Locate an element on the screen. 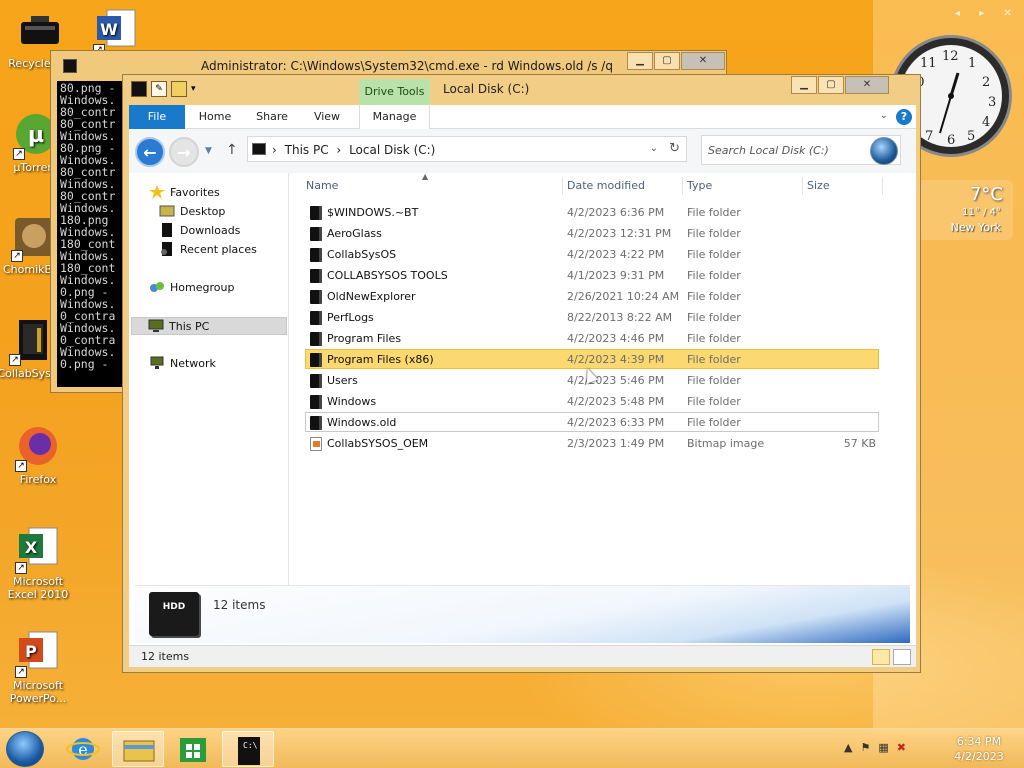 Image resolution: width=1024 pixels, height=768 pixels. properties-icon: ✎ is located at coordinates (159, 89).